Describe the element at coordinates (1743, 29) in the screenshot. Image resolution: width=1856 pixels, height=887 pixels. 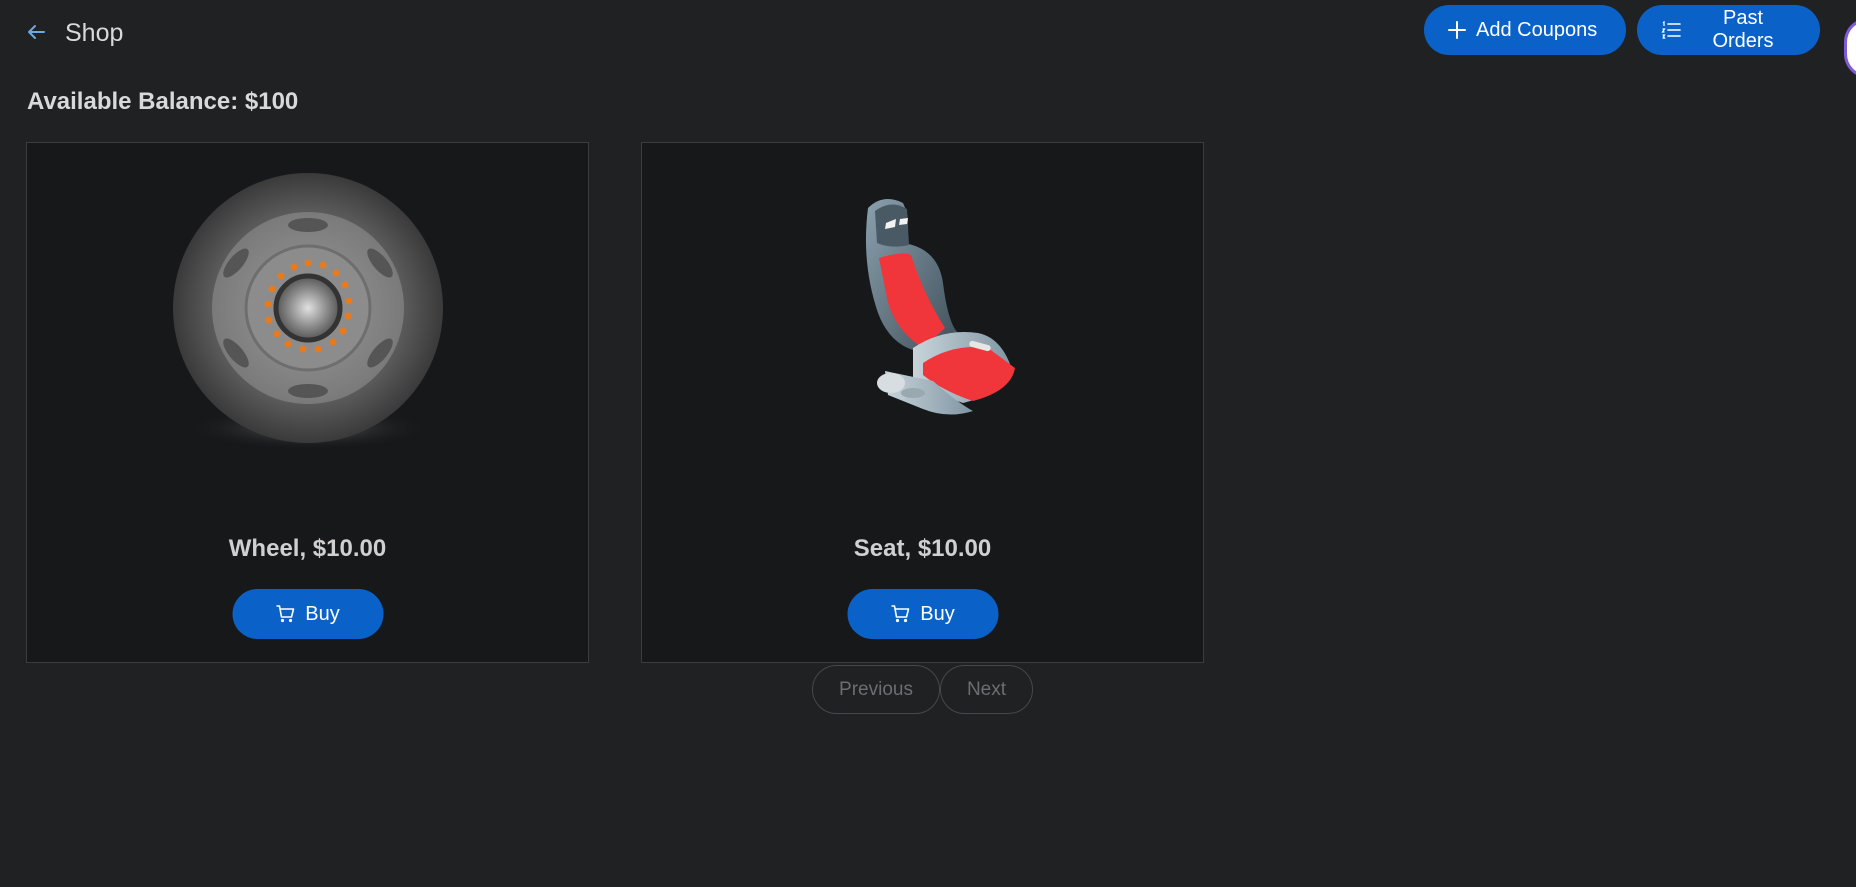
I see `past-orders-label: Past Orders` at that location.